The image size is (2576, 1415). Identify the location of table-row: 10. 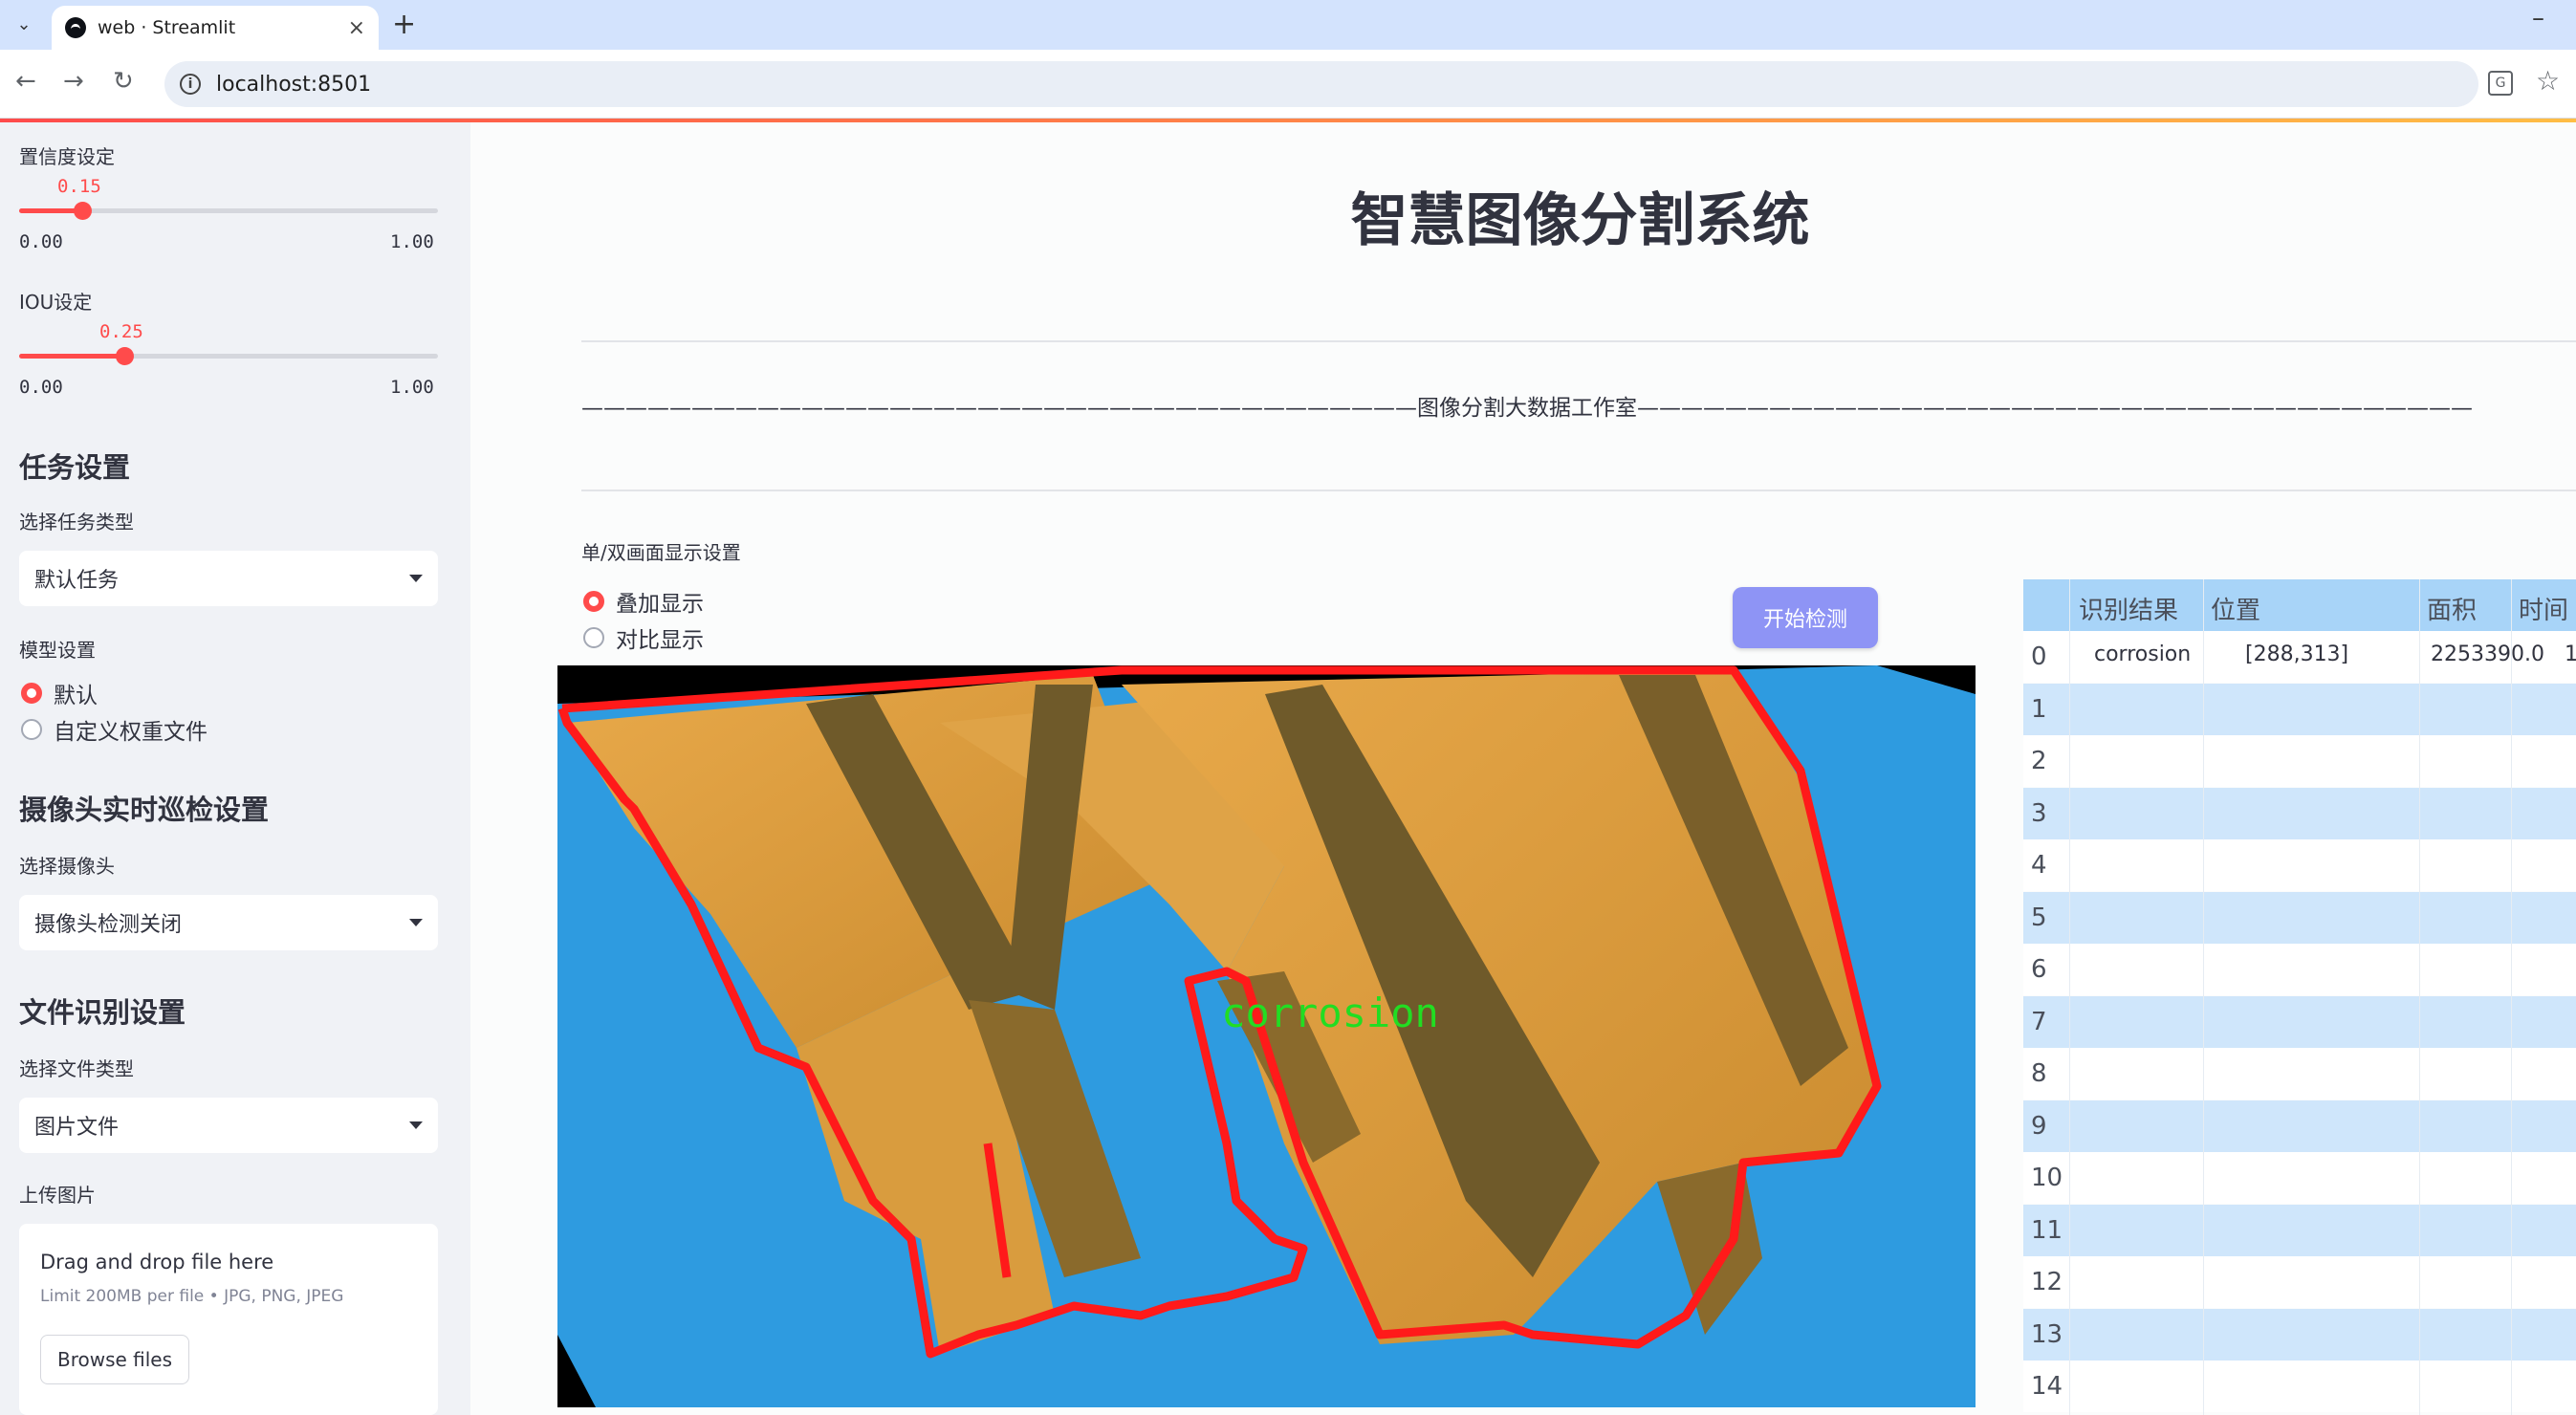
(2299, 1178).